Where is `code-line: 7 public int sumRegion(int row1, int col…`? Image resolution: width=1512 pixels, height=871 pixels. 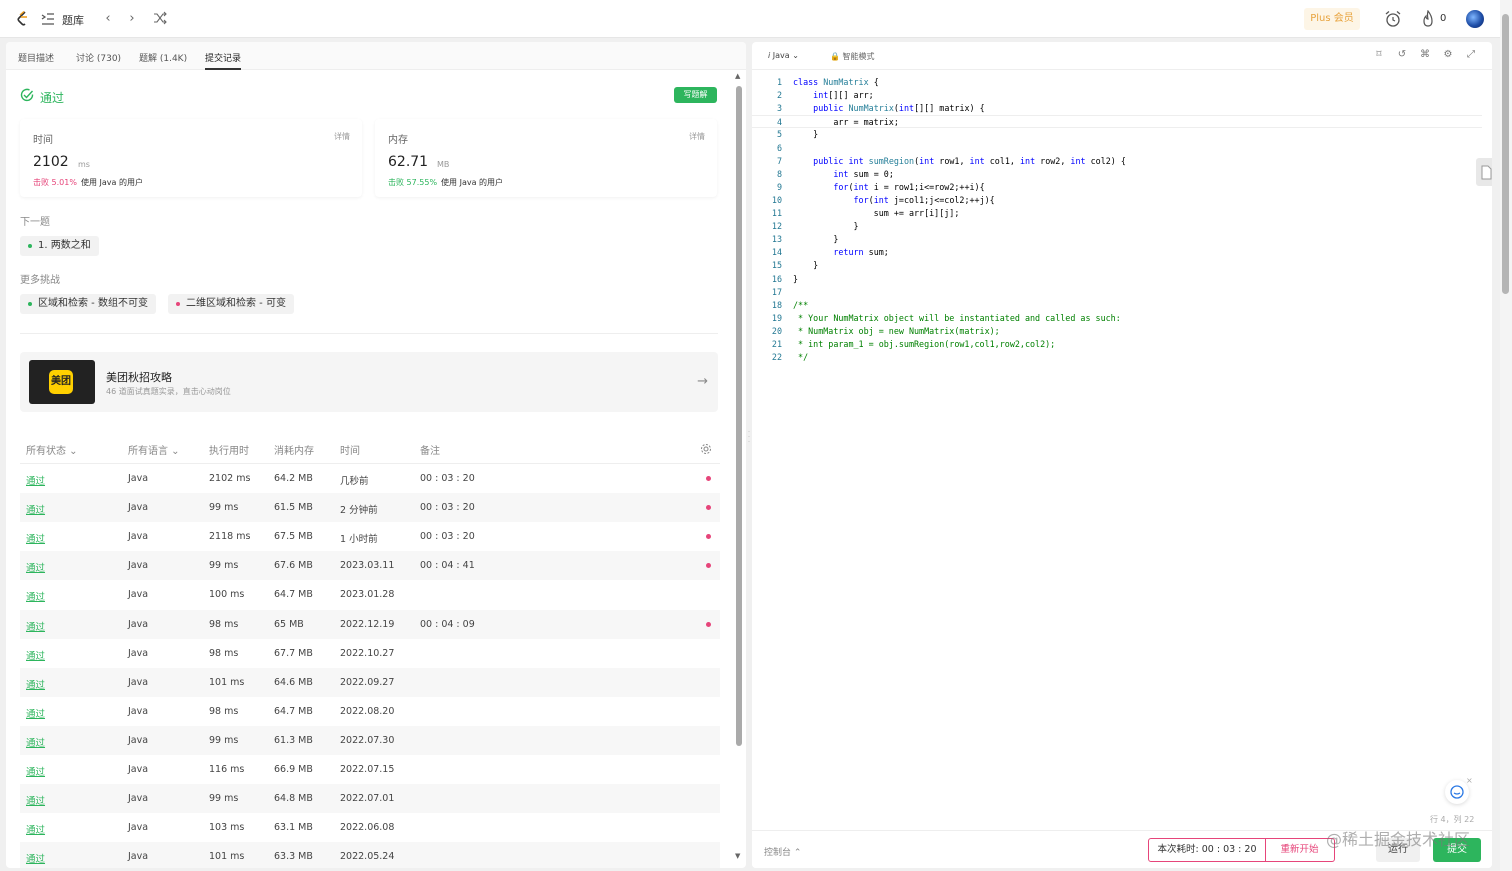
code-line: 7 public int sumRegion(int row1, int col… is located at coordinates (1117, 161).